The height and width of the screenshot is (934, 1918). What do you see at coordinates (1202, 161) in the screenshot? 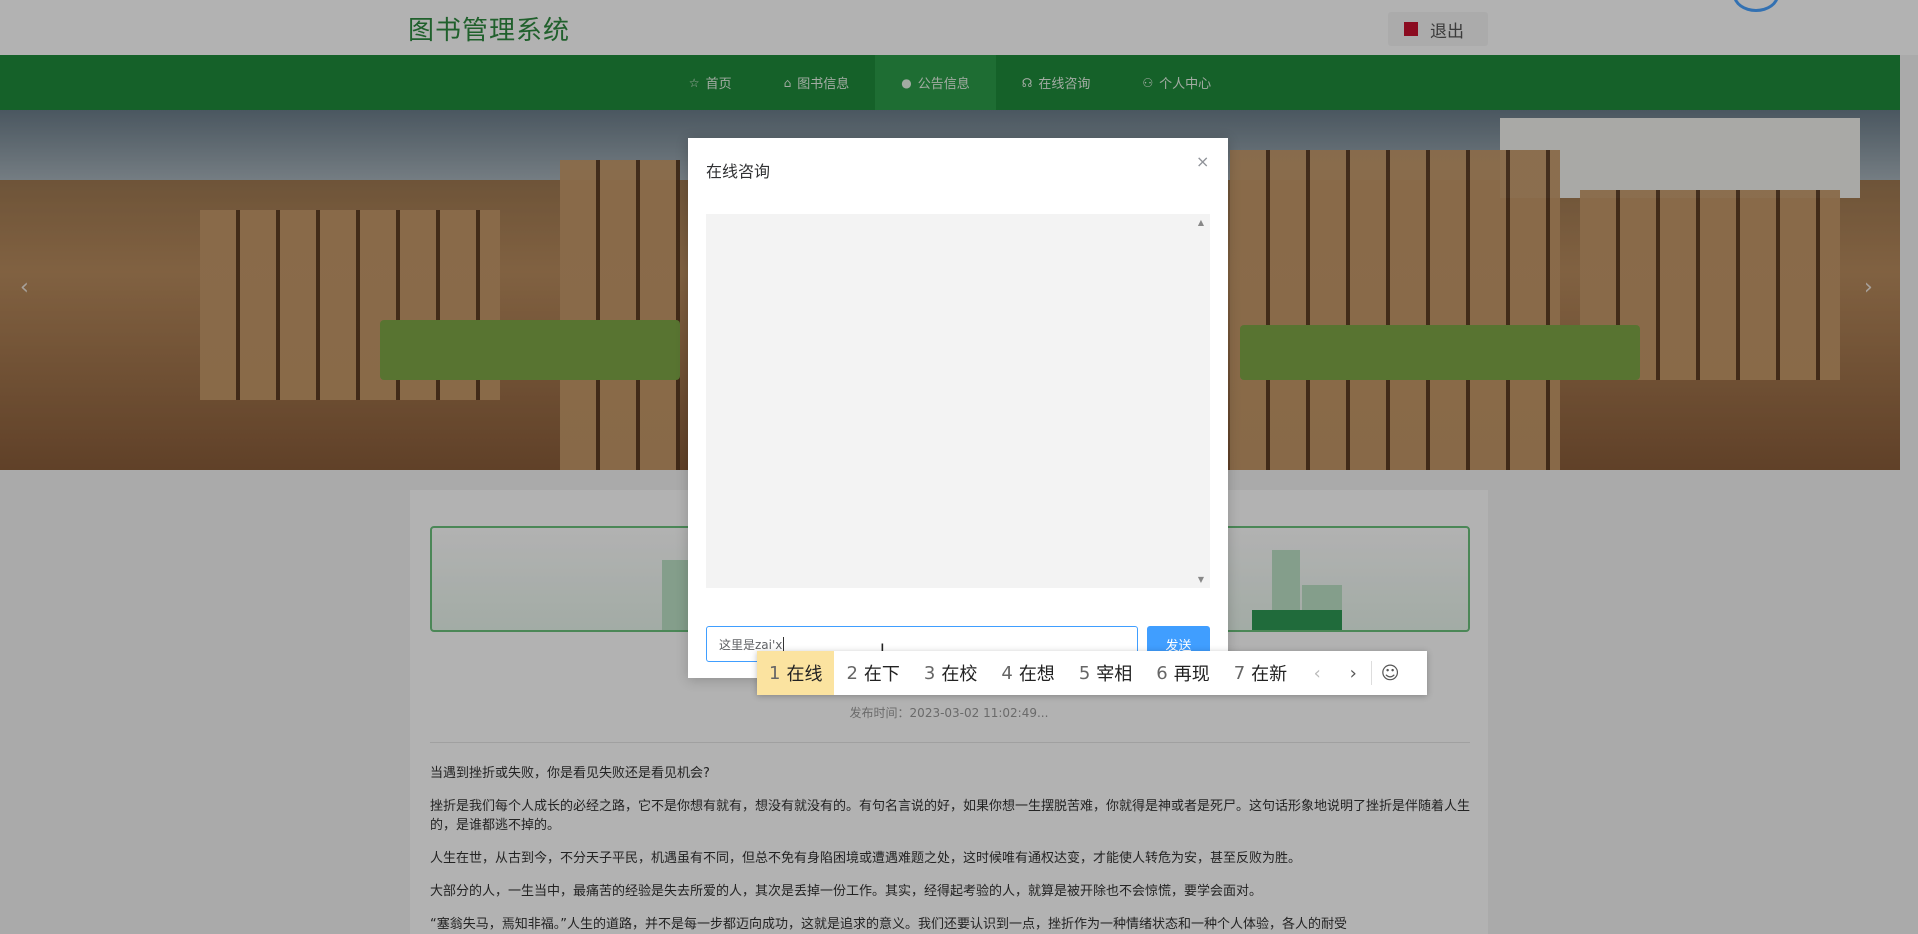
I see `close-icon: ×` at bounding box center [1202, 161].